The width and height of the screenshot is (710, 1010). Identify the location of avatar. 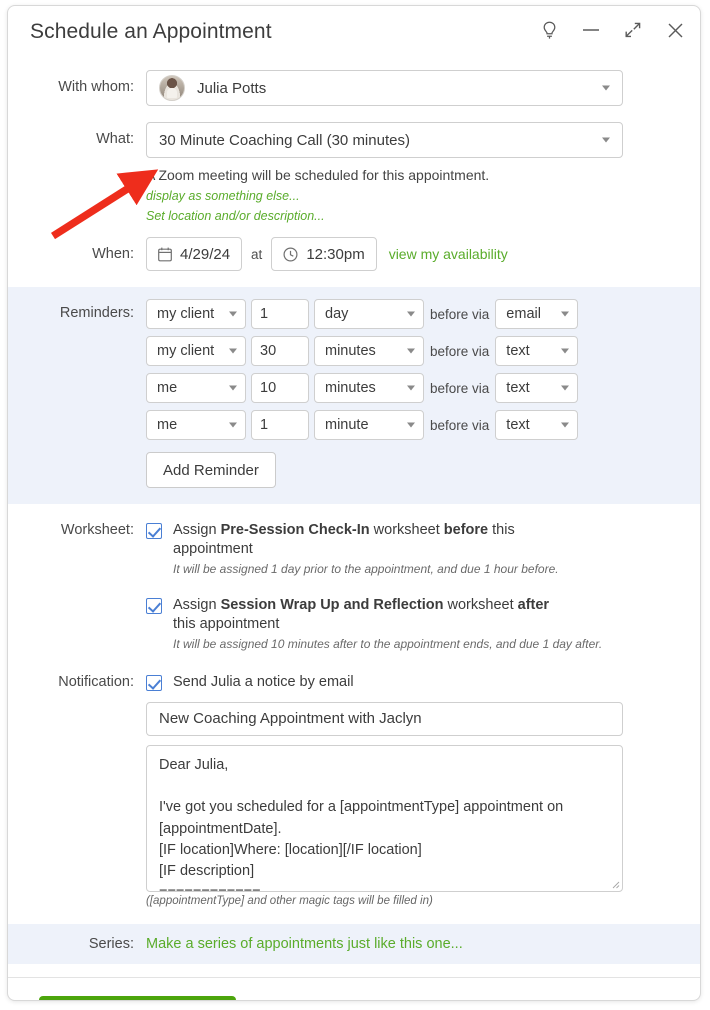
(172, 88).